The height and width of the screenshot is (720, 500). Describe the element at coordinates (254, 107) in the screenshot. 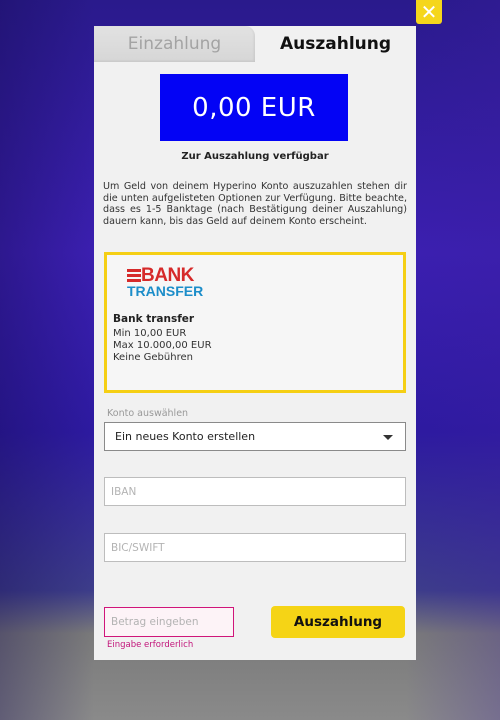

I see `balance-display: 0,00 EUR` at that location.